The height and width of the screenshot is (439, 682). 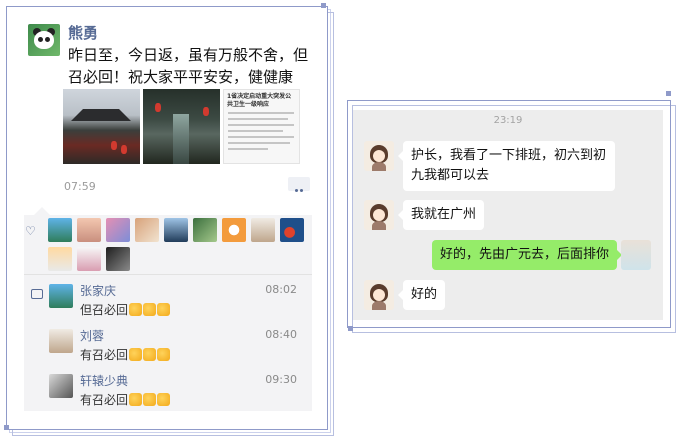 I want to click on author-avatar, so click(x=44, y=40).